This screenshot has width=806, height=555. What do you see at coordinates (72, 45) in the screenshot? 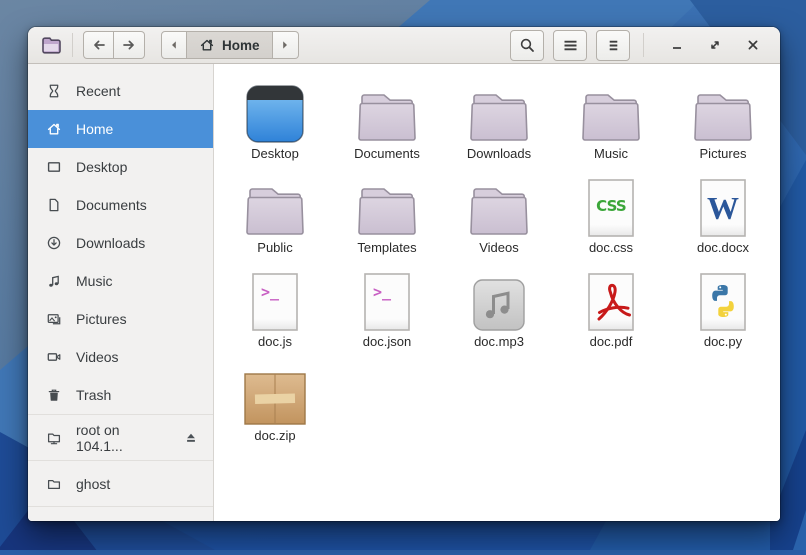
I see `titlebar-separator` at bounding box center [72, 45].